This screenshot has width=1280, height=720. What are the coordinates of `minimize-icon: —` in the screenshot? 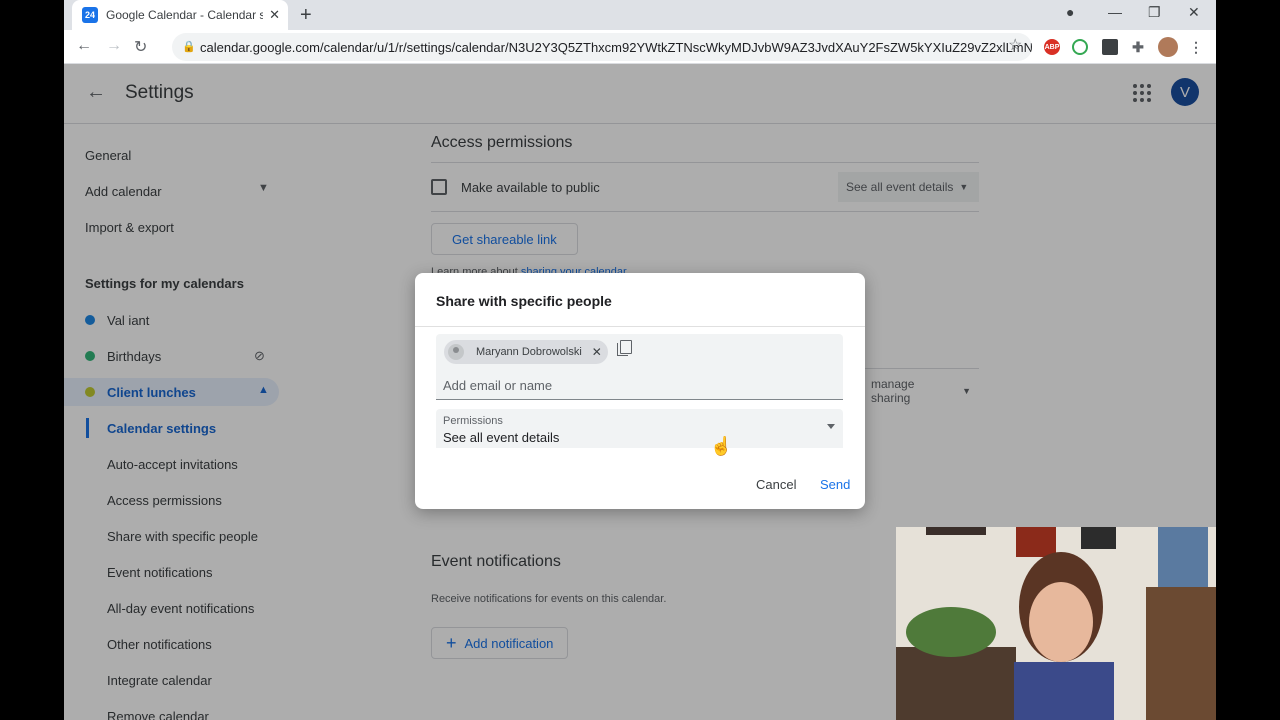 It's located at (1115, 12).